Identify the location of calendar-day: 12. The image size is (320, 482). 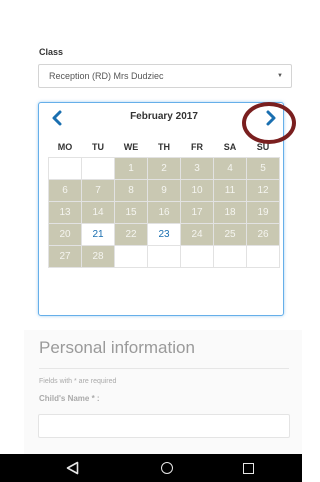
(263, 190).